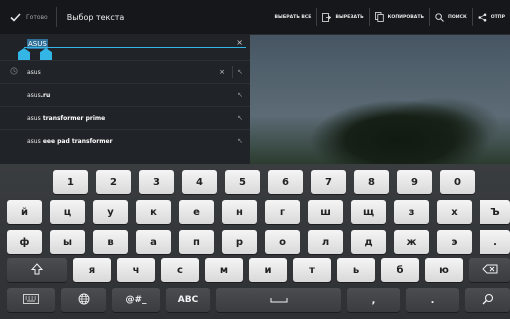 The image size is (510, 319). I want to click on suggestion-item: asus transformer prime ↖, so click(125, 117).